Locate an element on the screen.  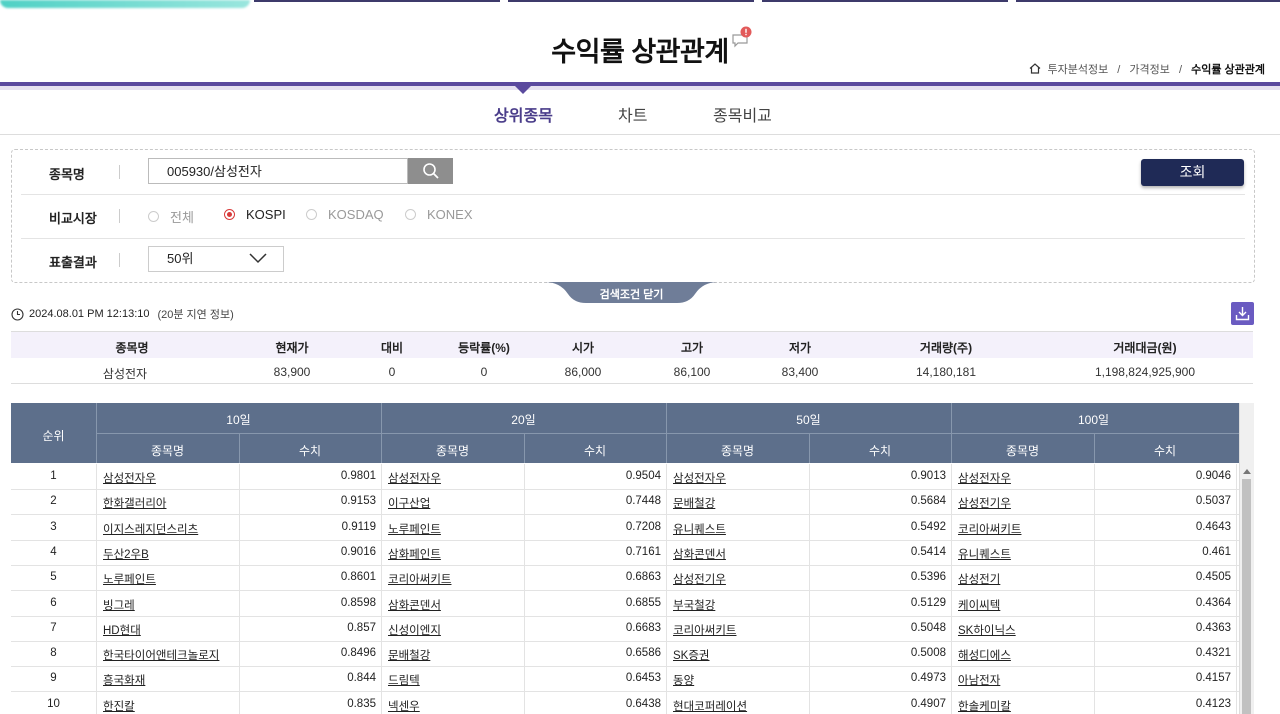
stock-name-link: 드림텍 is located at coordinates (404, 680).